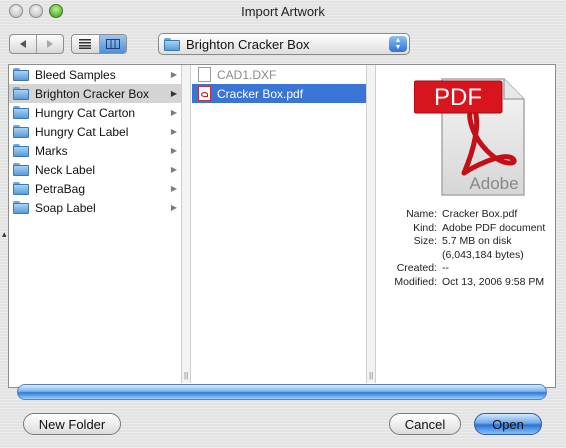  Describe the element at coordinates (60, 188) in the screenshot. I see `list-item-label: PetraBag` at that location.